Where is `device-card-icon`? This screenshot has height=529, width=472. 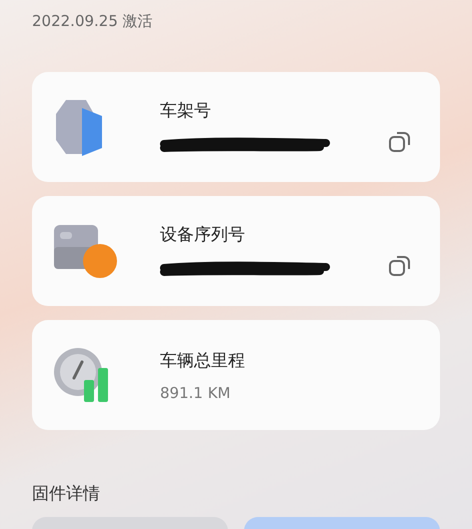 device-card-icon is located at coordinates (85, 251).